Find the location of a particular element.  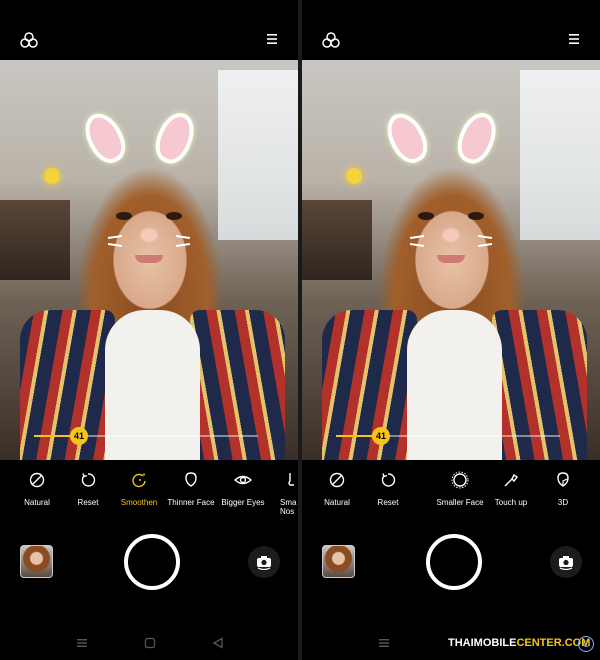

back-icon is located at coordinates (218, 645).